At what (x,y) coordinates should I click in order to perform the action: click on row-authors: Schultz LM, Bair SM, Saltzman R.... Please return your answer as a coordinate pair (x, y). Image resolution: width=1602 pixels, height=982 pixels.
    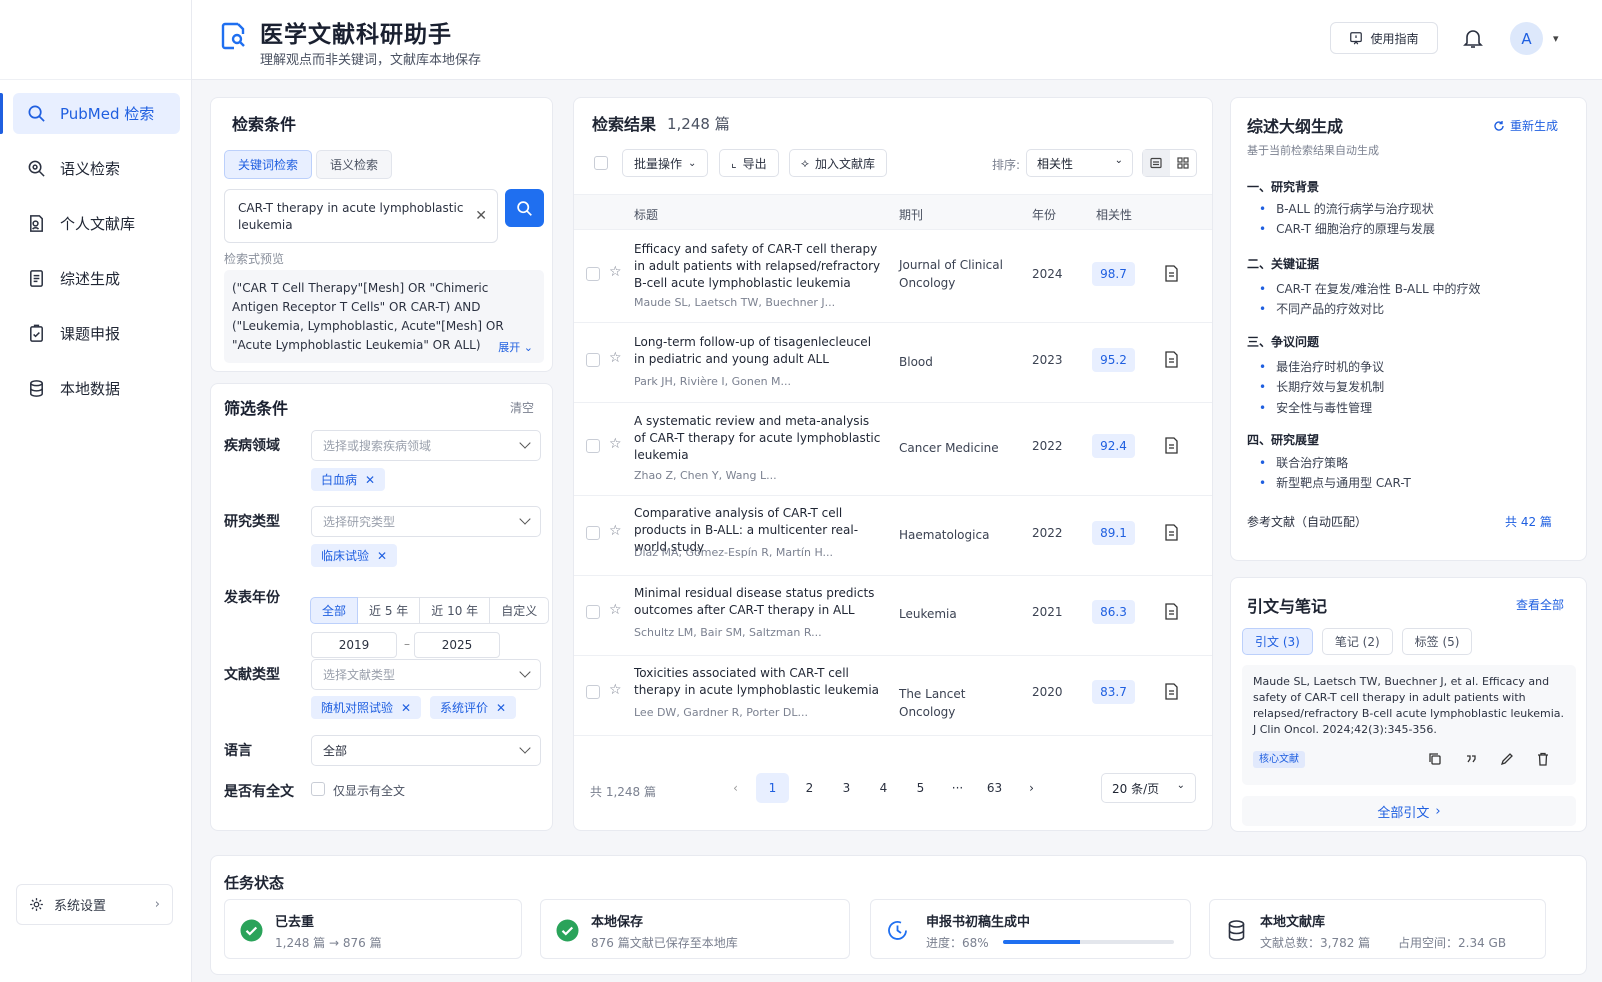
    Looking at the image, I should click on (728, 632).